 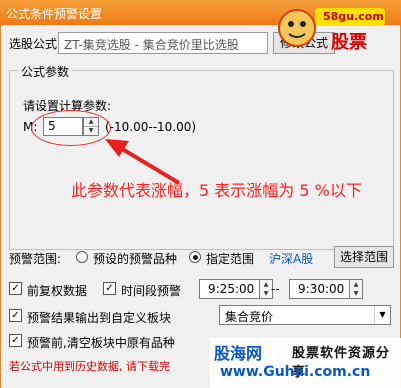 What do you see at coordinates (216, 190) in the screenshot?
I see `annotation-text: 此参数代表涨幅，5 表示涨幅为 5 %以下` at bounding box center [216, 190].